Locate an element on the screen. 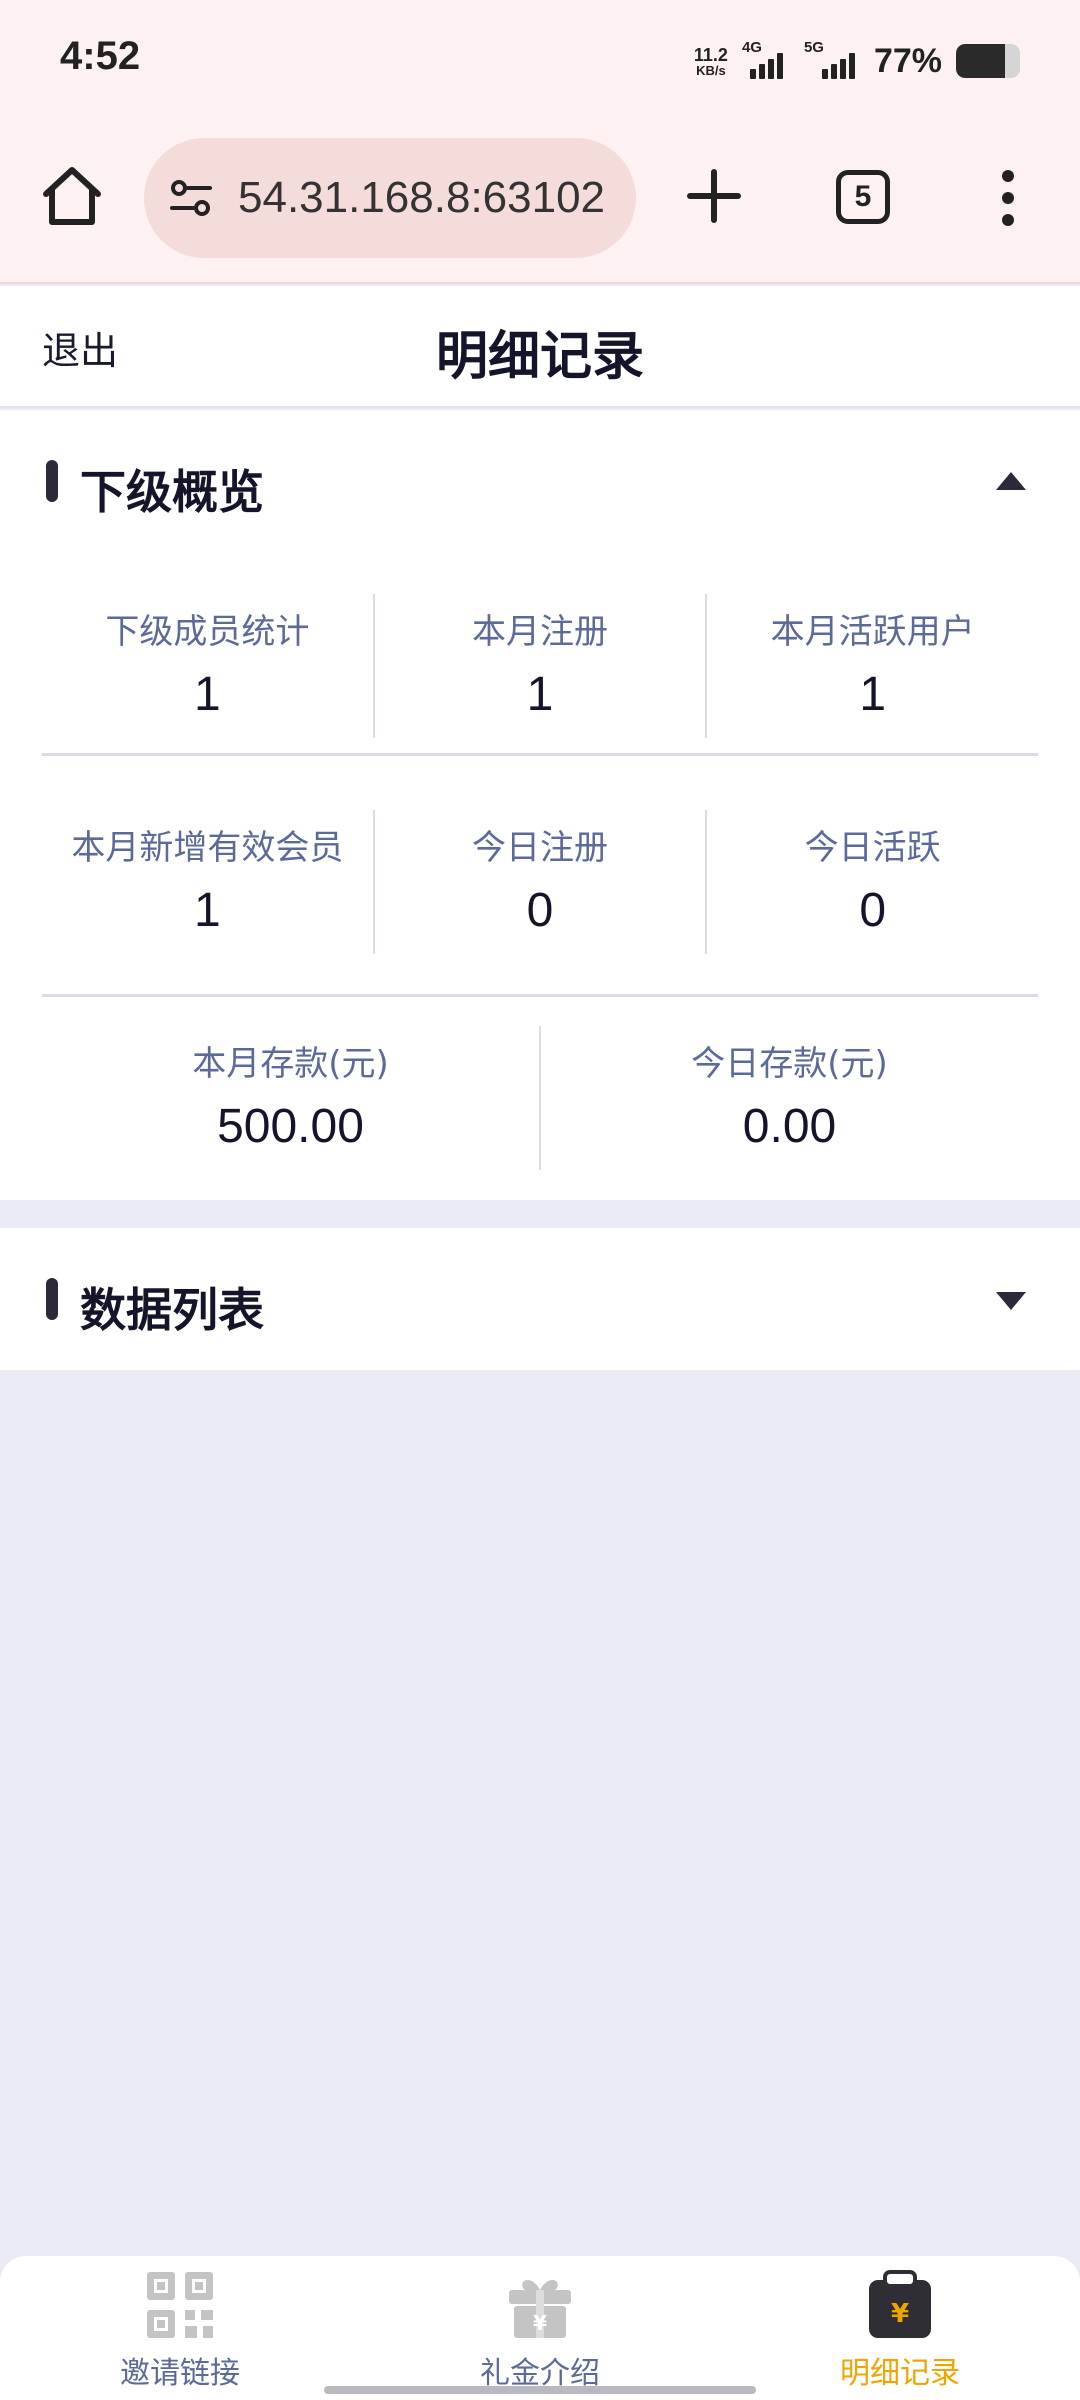  stat-subordinate-members: 下级成员统计 1 is located at coordinates (207, 666).